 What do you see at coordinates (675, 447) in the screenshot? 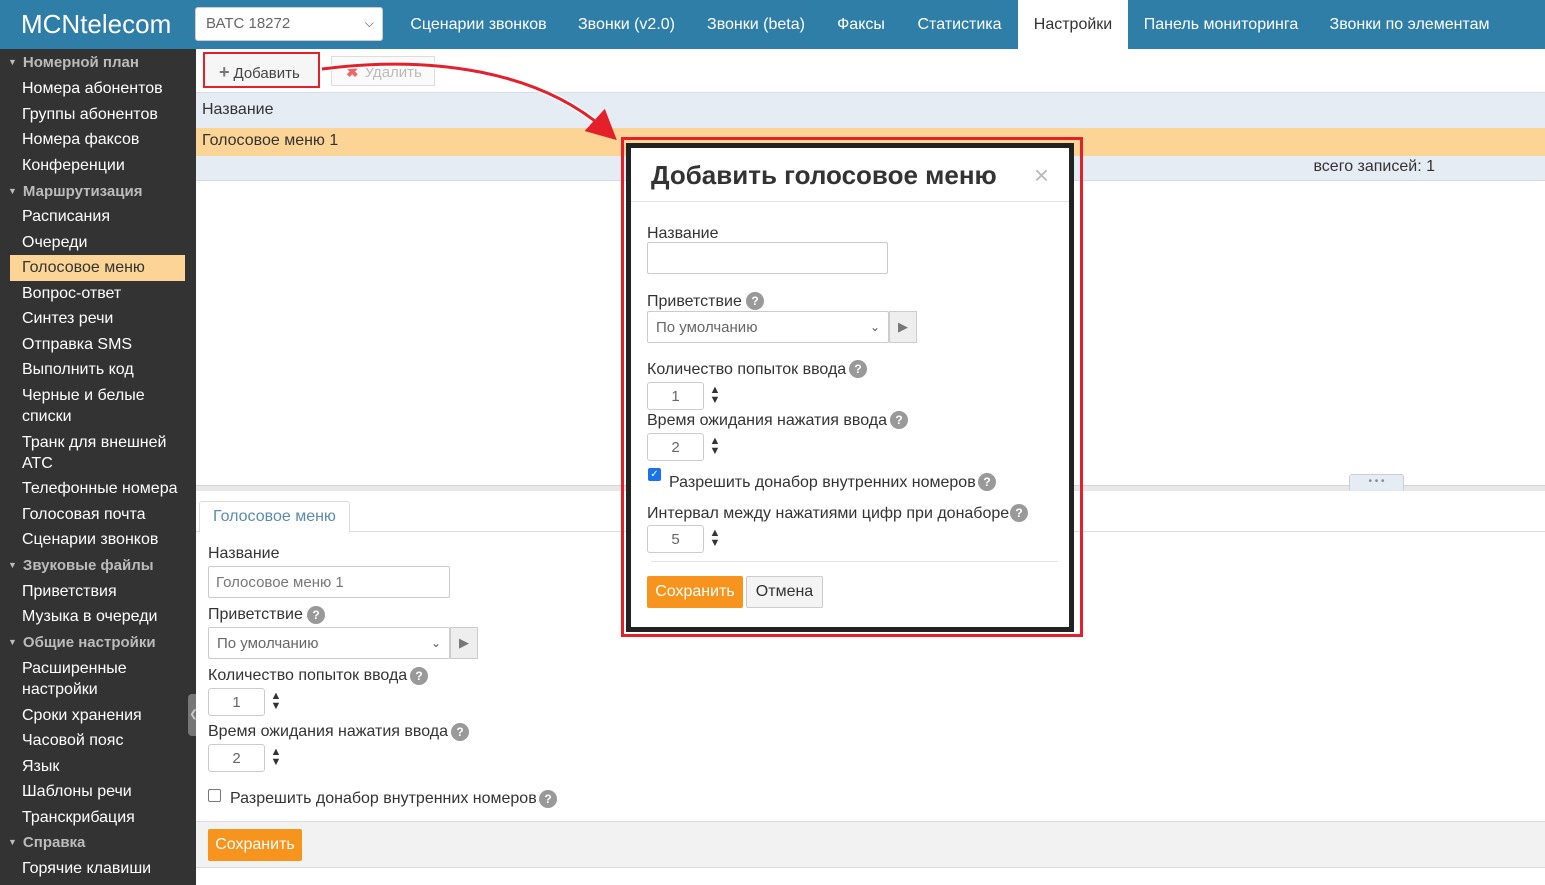
I see `modal-wait-spinner: 2` at bounding box center [675, 447].